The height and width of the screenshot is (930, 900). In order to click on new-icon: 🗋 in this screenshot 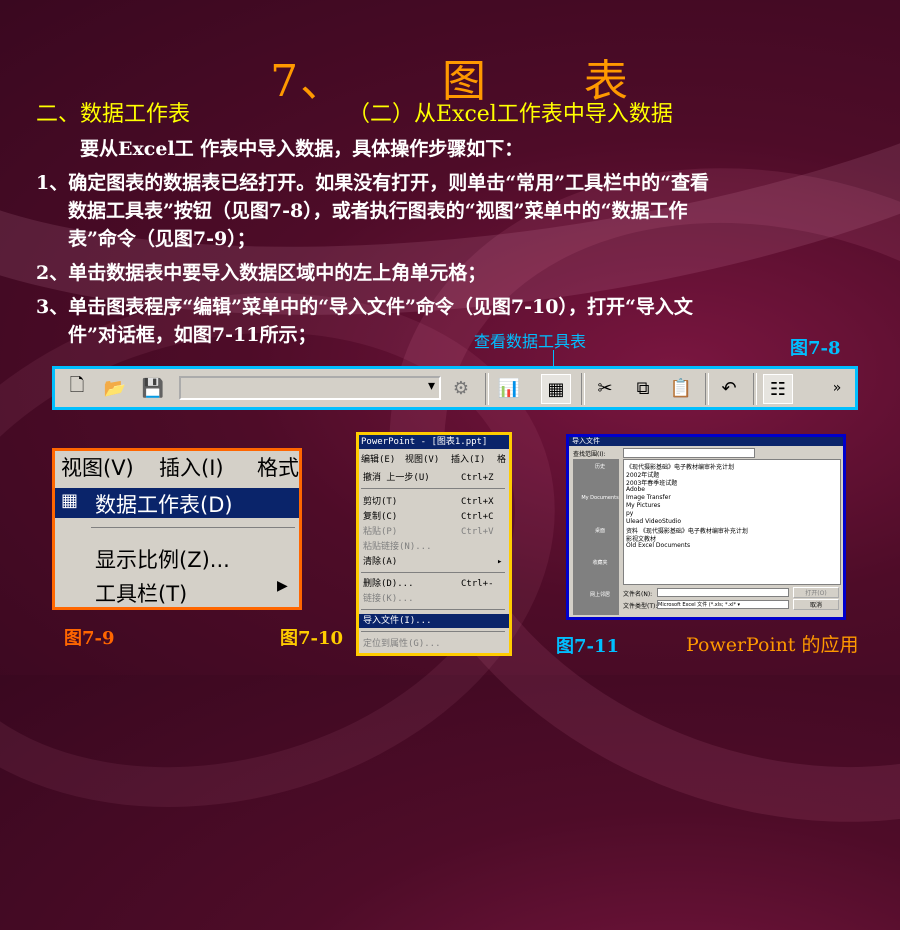, I will do `click(77, 388)`.